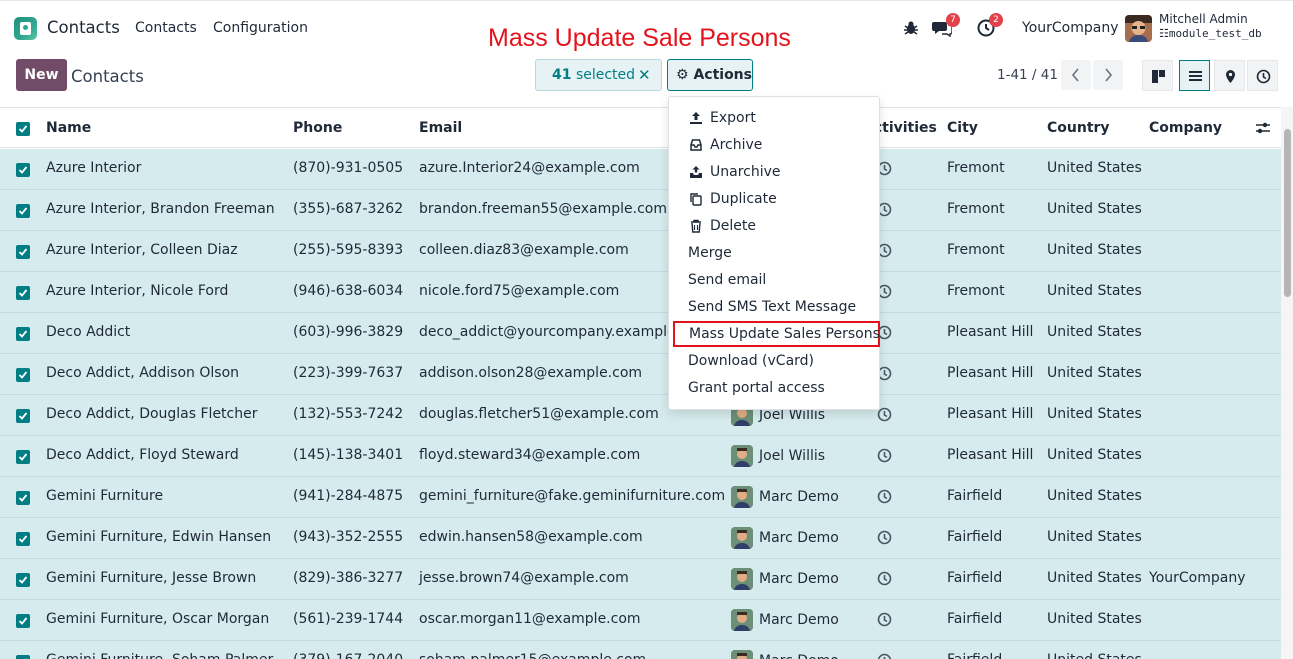  I want to click on scrollbar-thumb, so click(1287, 213).